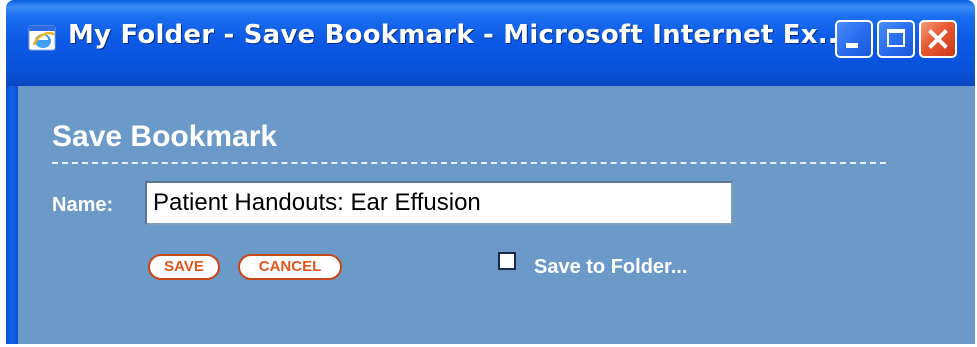 This screenshot has width=977, height=347. What do you see at coordinates (439, 203) in the screenshot?
I see `name-field` at bounding box center [439, 203].